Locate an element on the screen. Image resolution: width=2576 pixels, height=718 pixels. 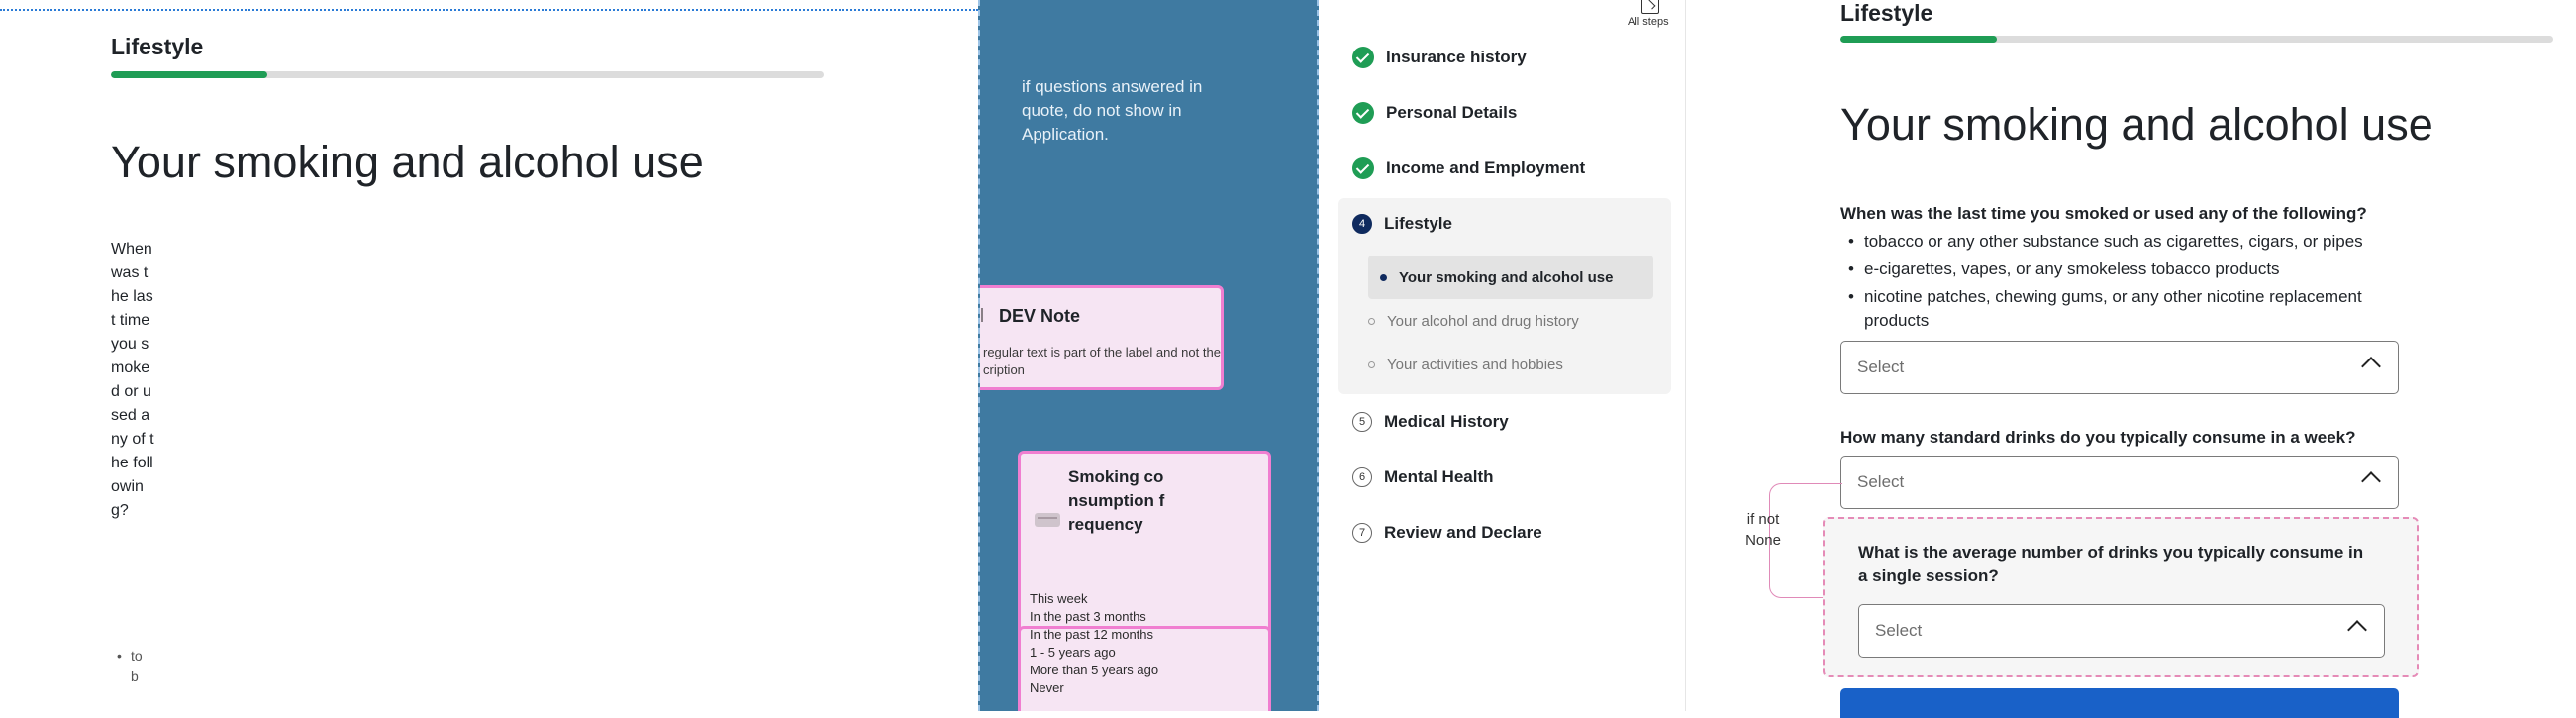
step-label: Mental Health is located at coordinates (1439, 476).